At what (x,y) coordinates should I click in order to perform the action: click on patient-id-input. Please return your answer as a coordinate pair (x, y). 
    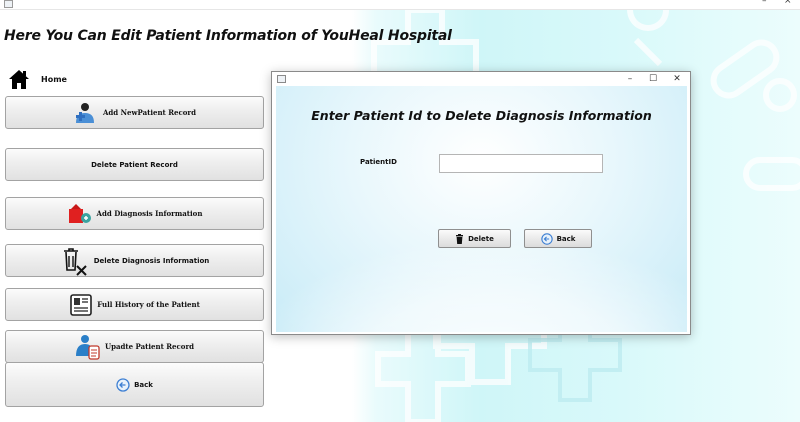
    Looking at the image, I should click on (521, 163).